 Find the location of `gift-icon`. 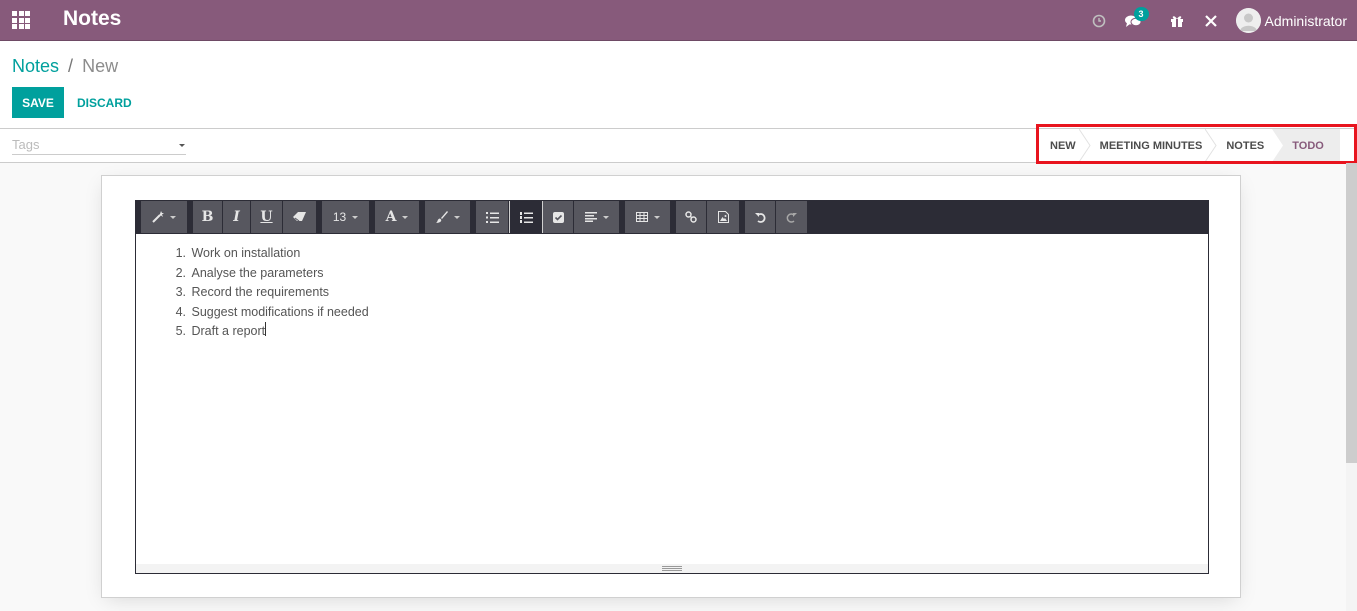

gift-icon is located at coordinates (1177, 20).